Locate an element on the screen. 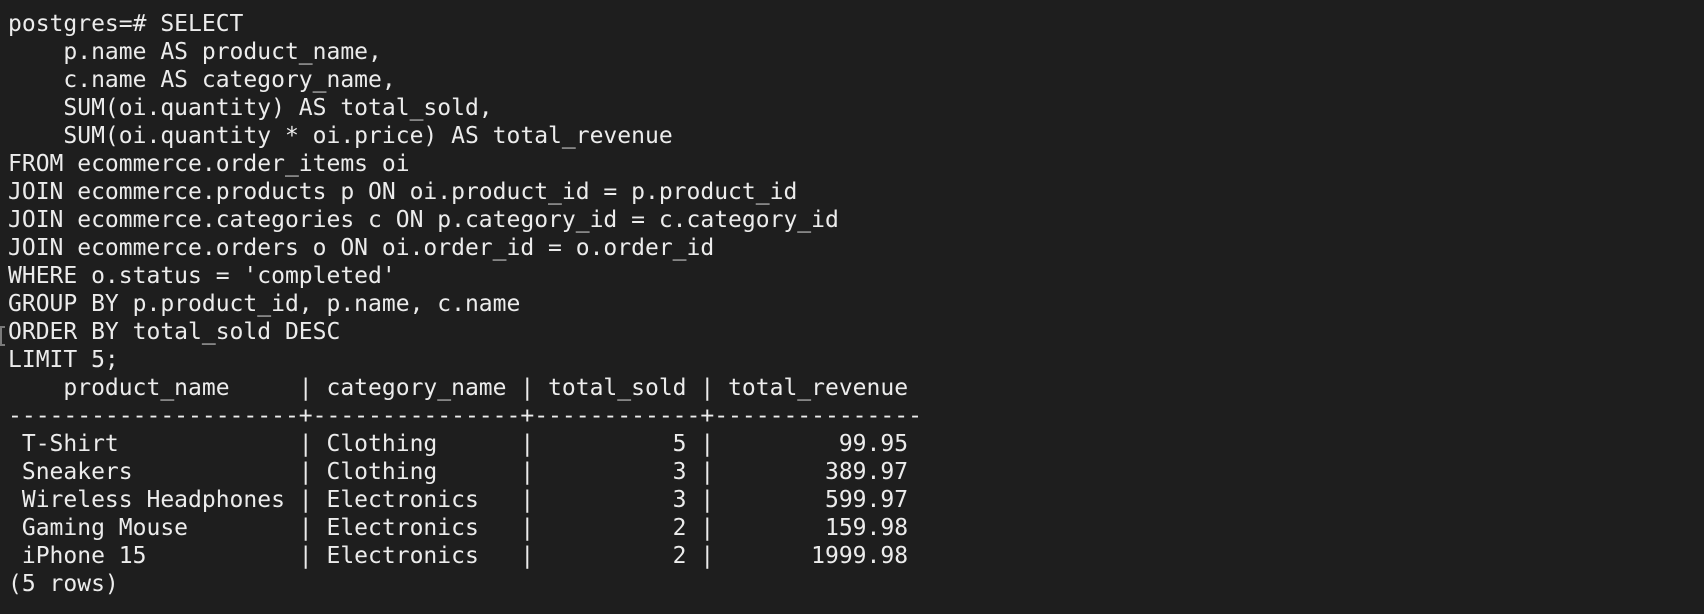  query-line: WHERE o.status = 'completed' is located at coordinates (202, 276).